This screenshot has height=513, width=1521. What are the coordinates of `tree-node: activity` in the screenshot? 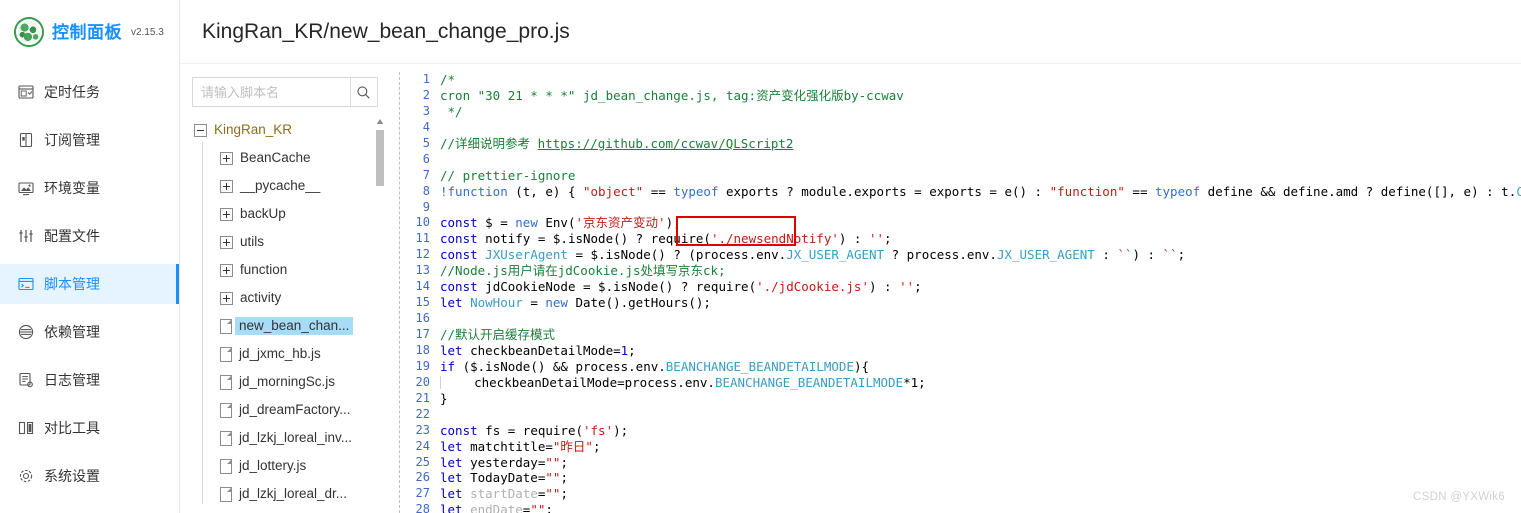 It's located at (288, 298).